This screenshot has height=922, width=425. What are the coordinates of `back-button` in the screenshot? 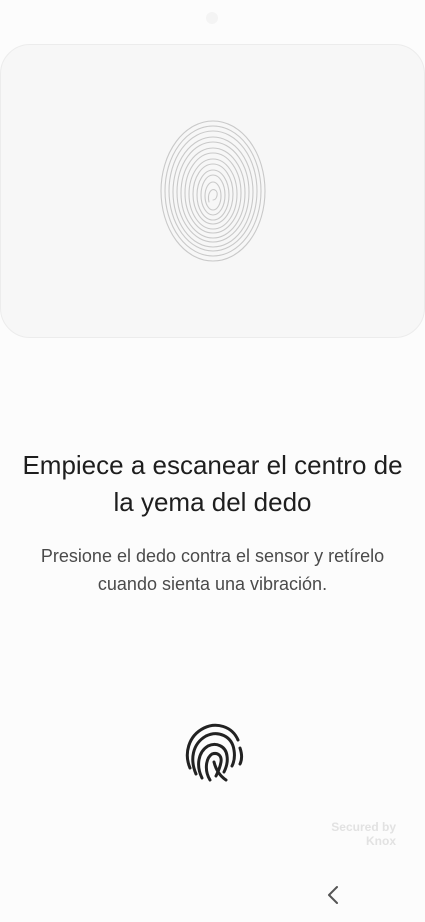 It's located at (333, 895).